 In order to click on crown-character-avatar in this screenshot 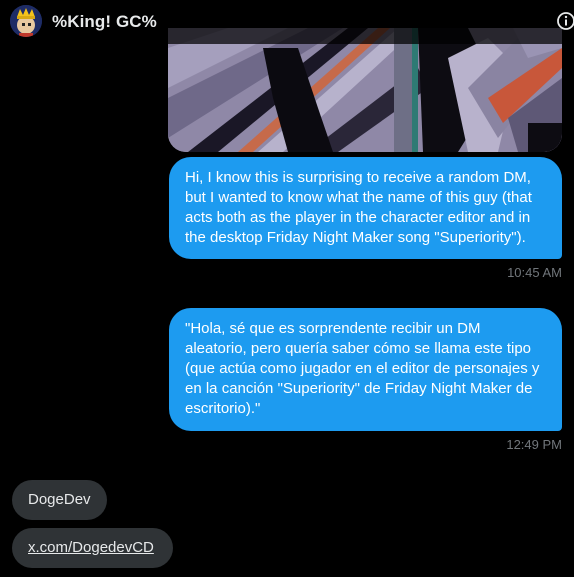, I will do `click(26, 21)`.